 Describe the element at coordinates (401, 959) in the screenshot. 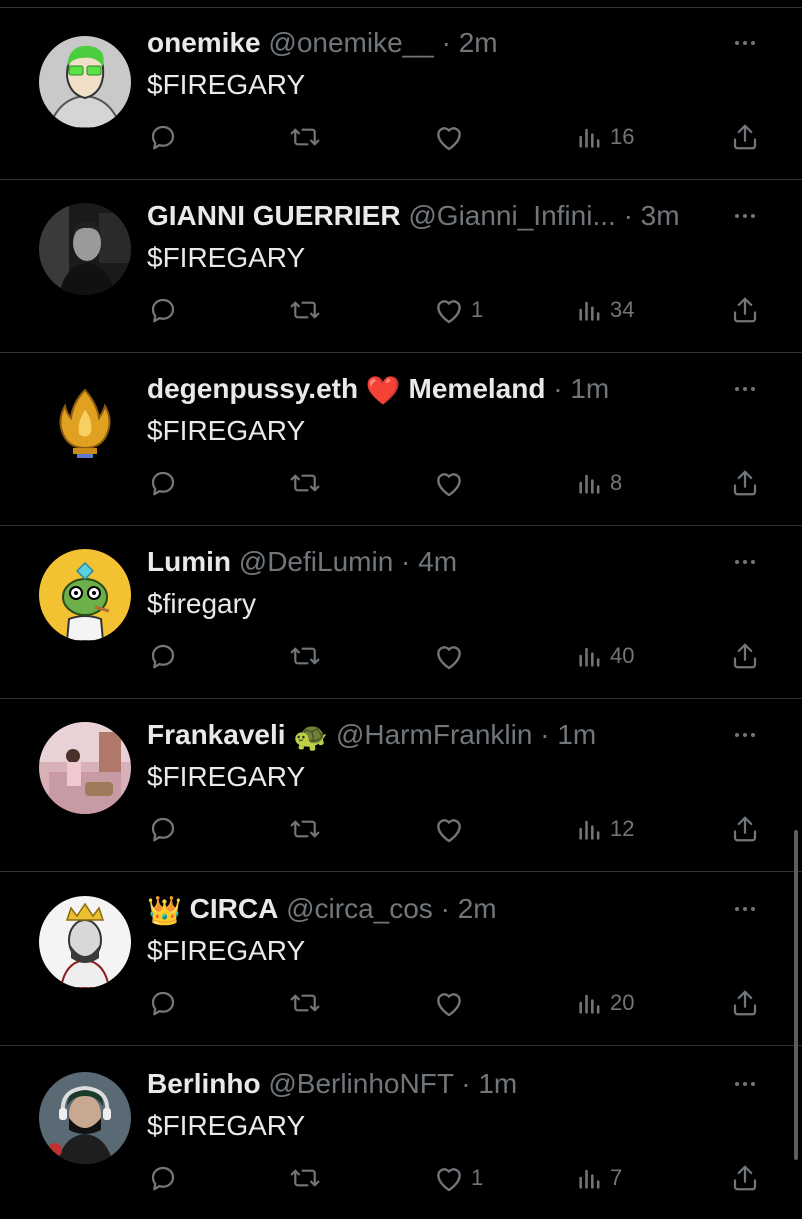

I see `tweet: 👑 CIRCA @circa_cos · 2m $FIREGARY 20` at that location.